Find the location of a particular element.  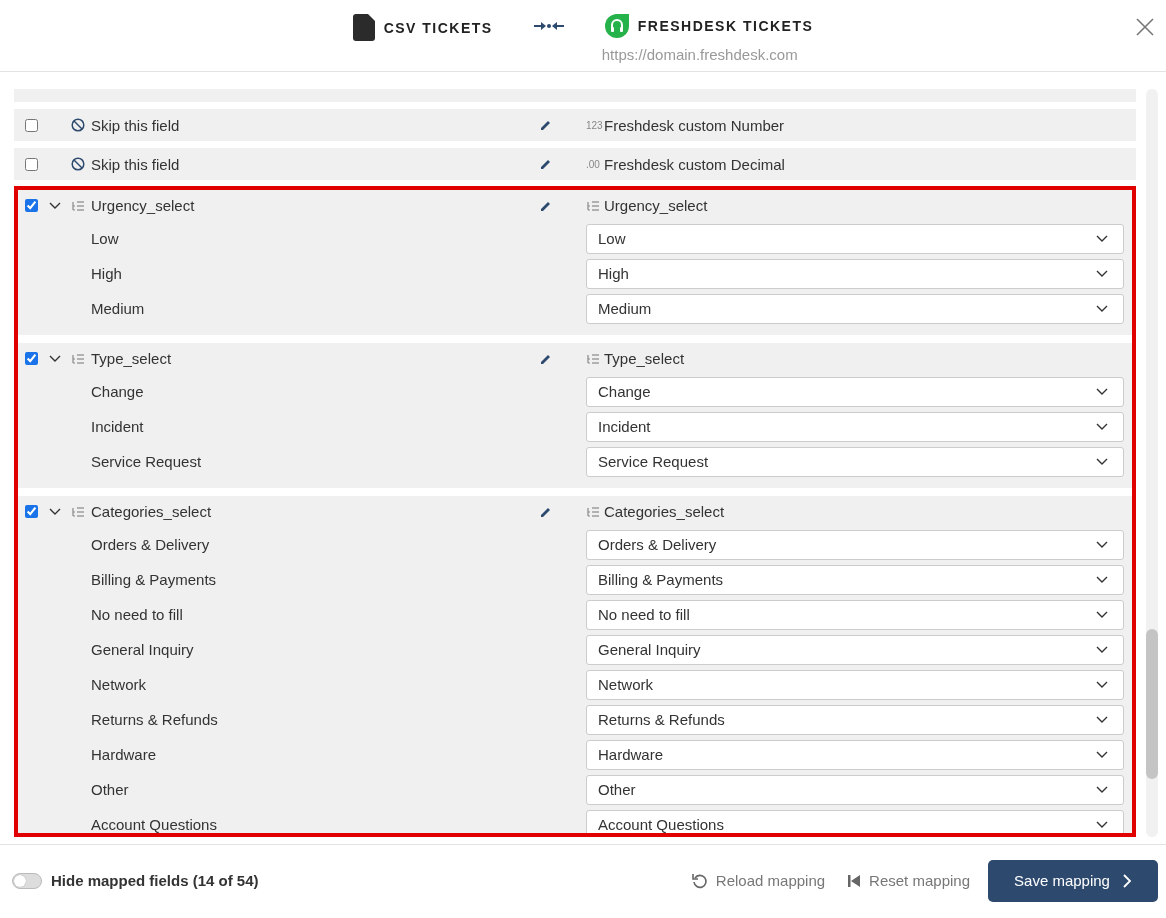

target-field-name: Type_select is located at coordinates (644, 358).